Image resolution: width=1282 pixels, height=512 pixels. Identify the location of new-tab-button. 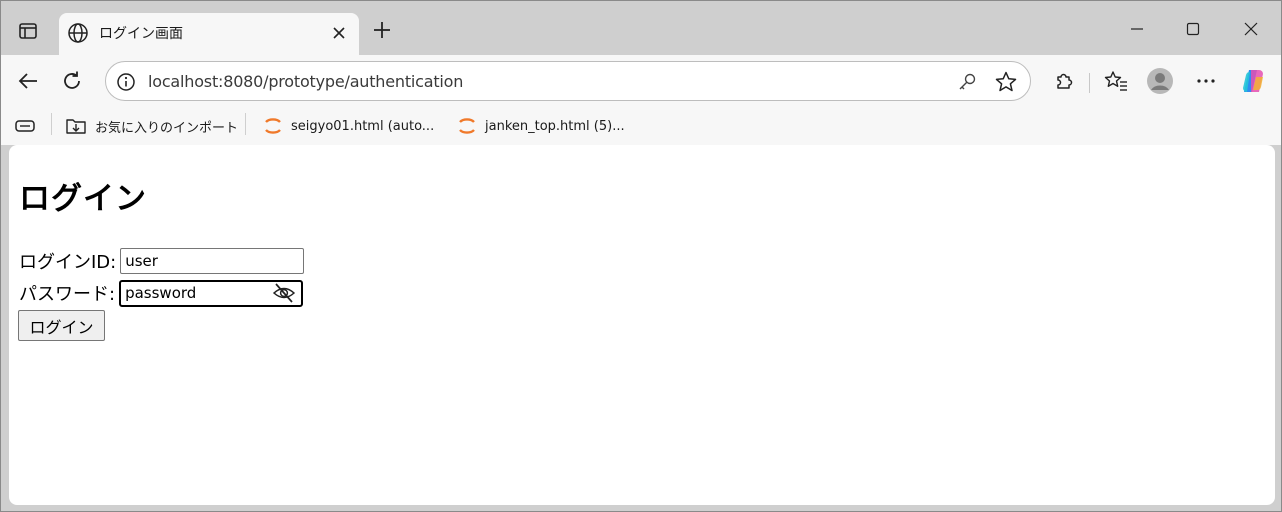
(382, 30).